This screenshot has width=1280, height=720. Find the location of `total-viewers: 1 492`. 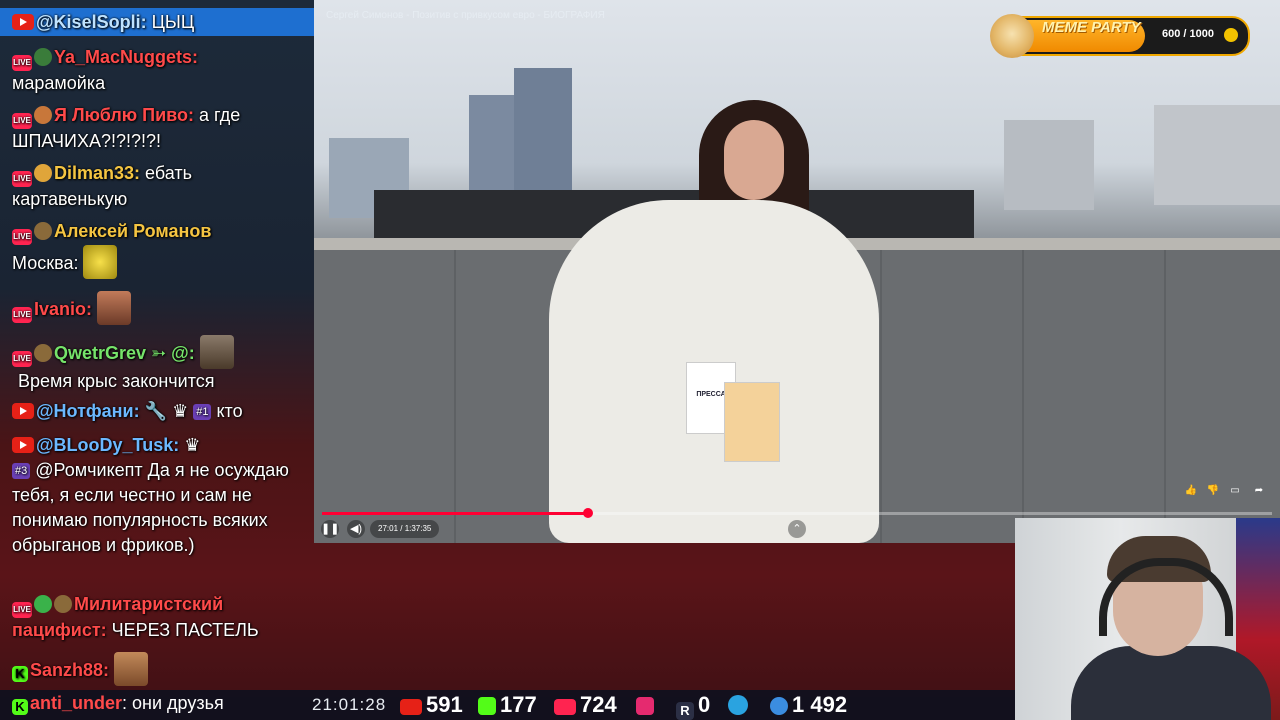

total-viewers: 1 492 is located at coordinates (808, 705).